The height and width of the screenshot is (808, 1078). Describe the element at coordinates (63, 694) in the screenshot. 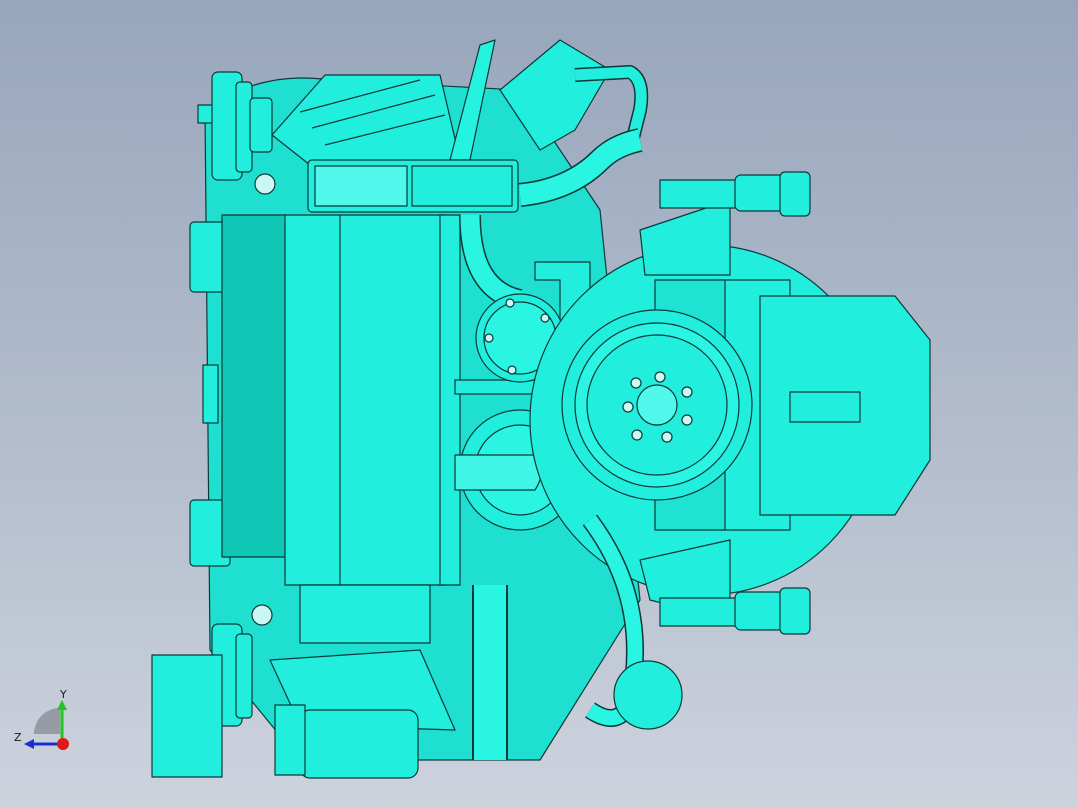

I see `y-axis-label: Y` at that location.